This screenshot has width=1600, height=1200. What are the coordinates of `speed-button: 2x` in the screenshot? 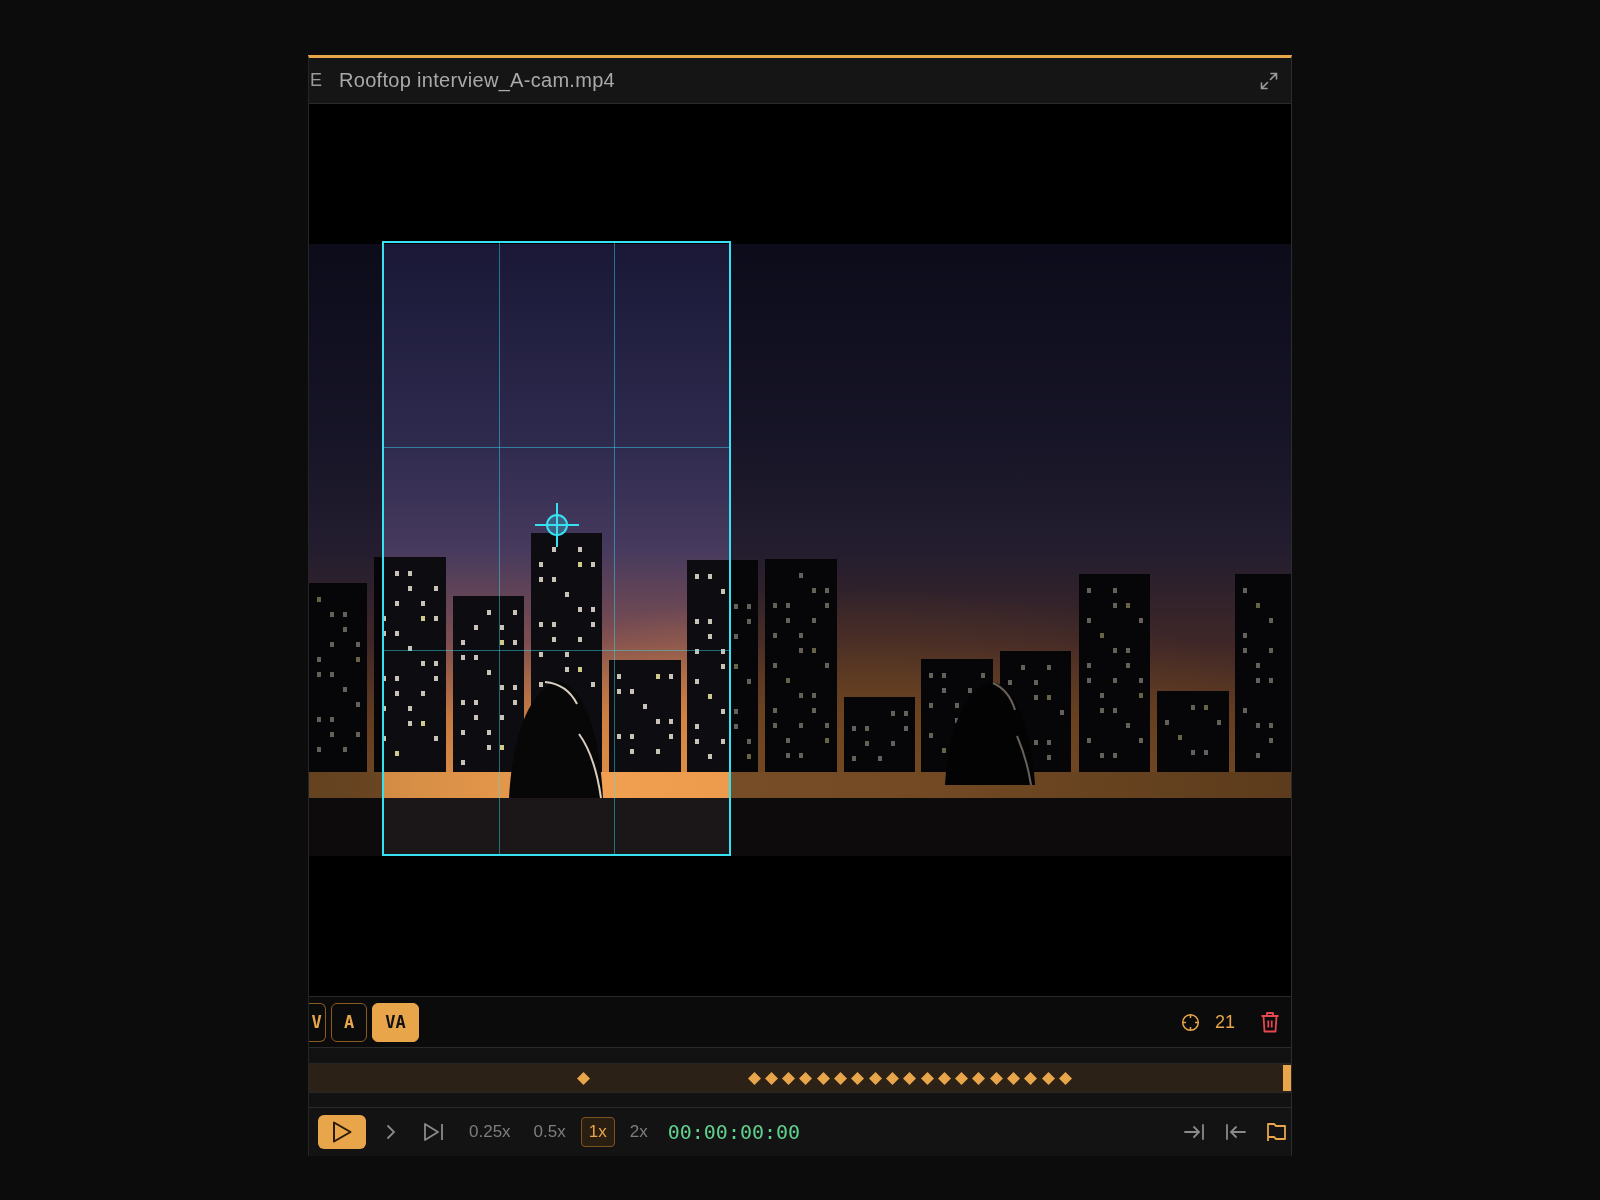 It's located at (638, 1132).